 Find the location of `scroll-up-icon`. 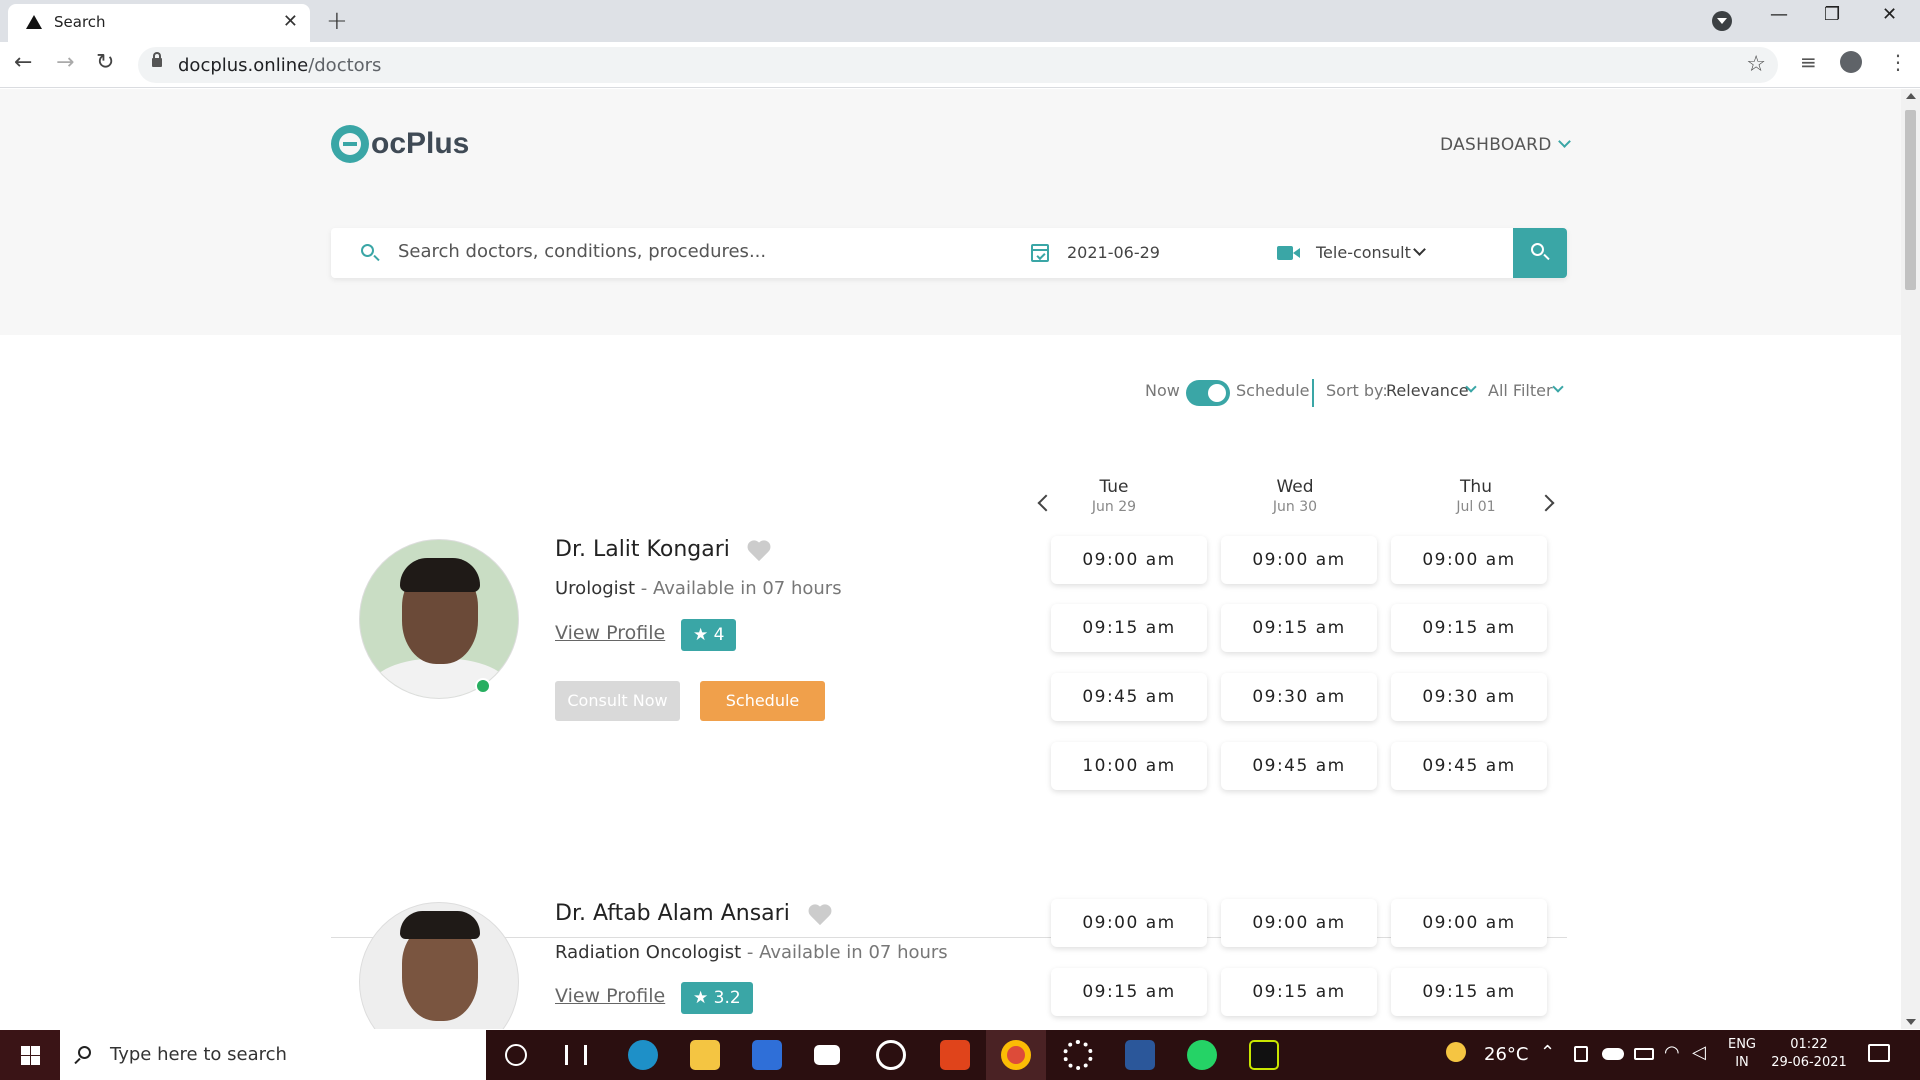

scroll-up-icon is located at coordinates (1911, 96).